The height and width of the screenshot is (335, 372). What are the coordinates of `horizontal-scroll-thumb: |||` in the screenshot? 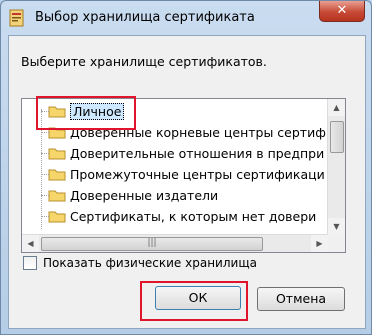 It's located at (152, 244).